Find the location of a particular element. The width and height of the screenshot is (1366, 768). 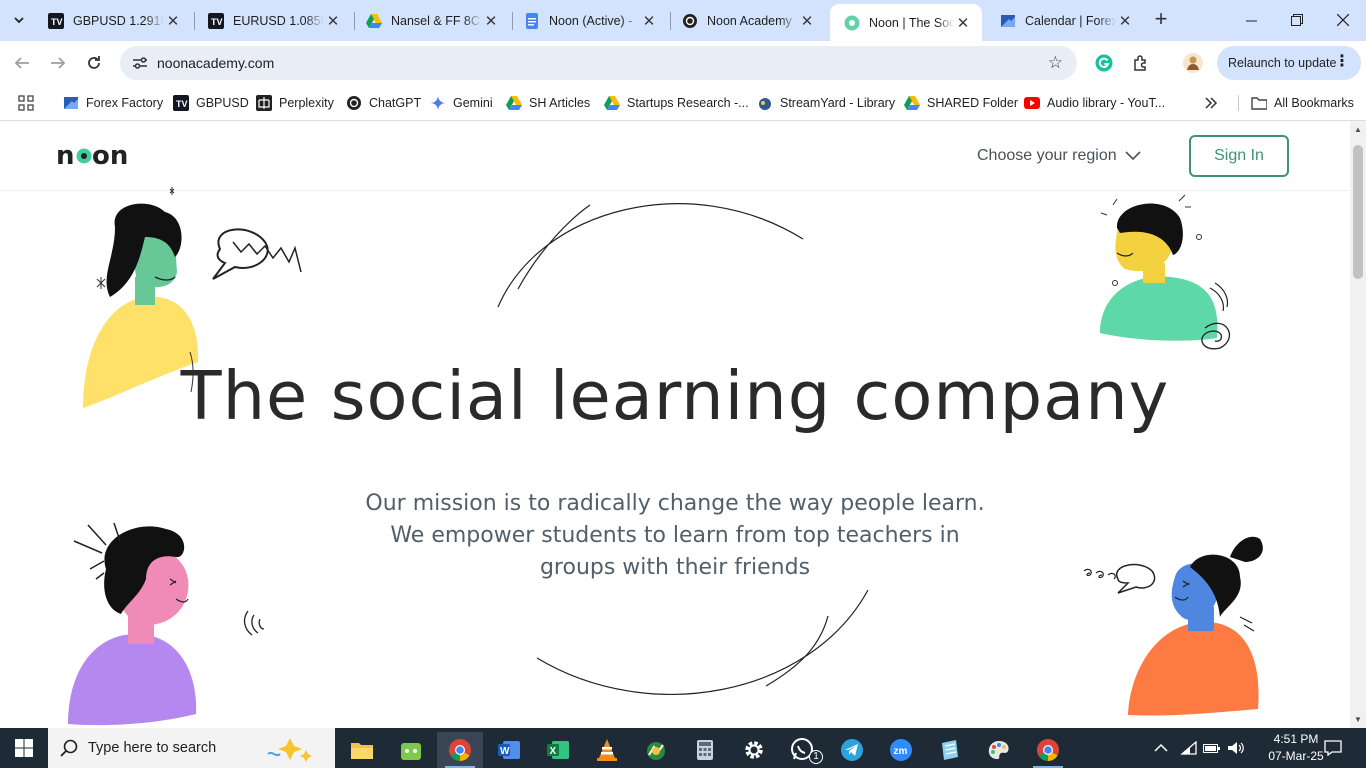

svg-text: W is located at coordinates (505, 751).